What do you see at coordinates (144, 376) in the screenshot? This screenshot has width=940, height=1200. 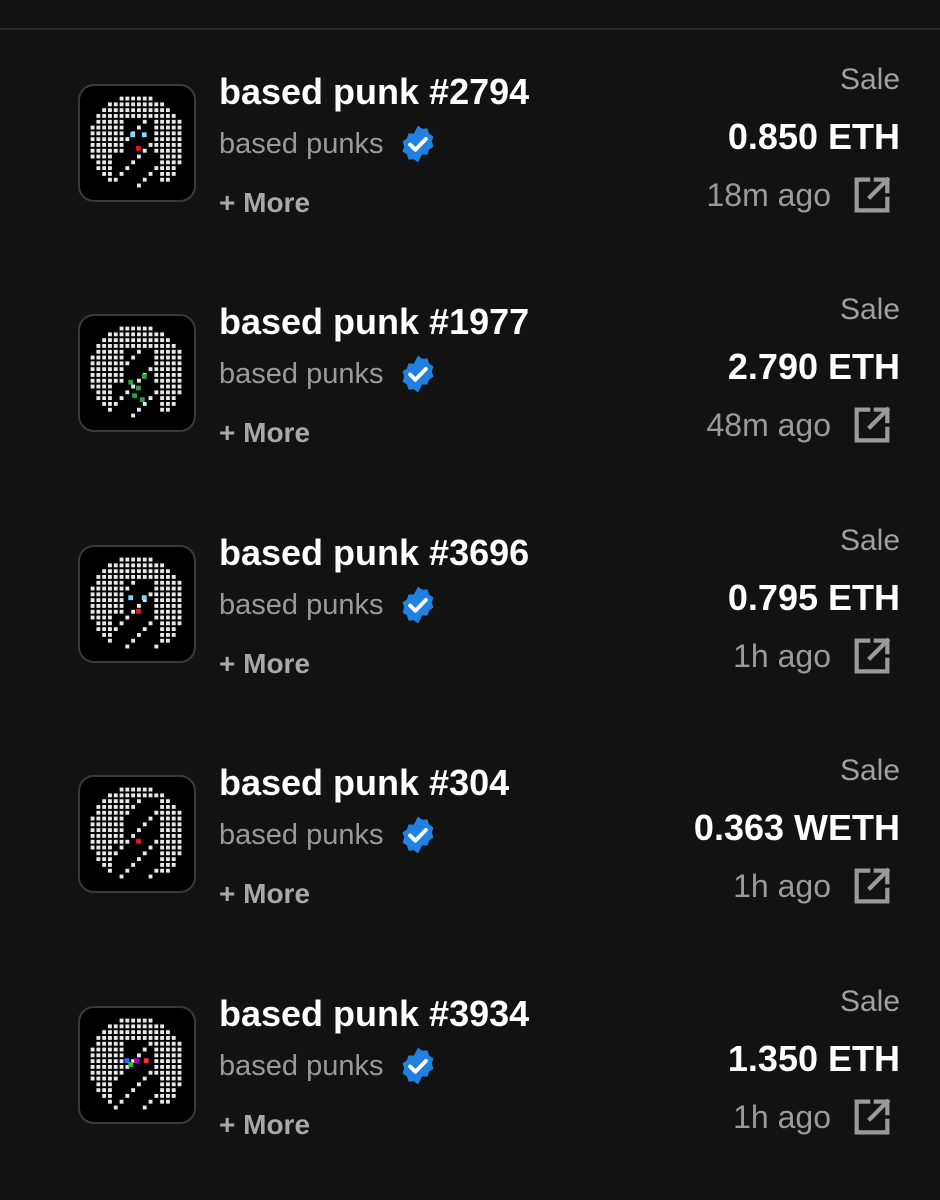 I see `punk-accent-pixel` at bounding box center [144, 376].